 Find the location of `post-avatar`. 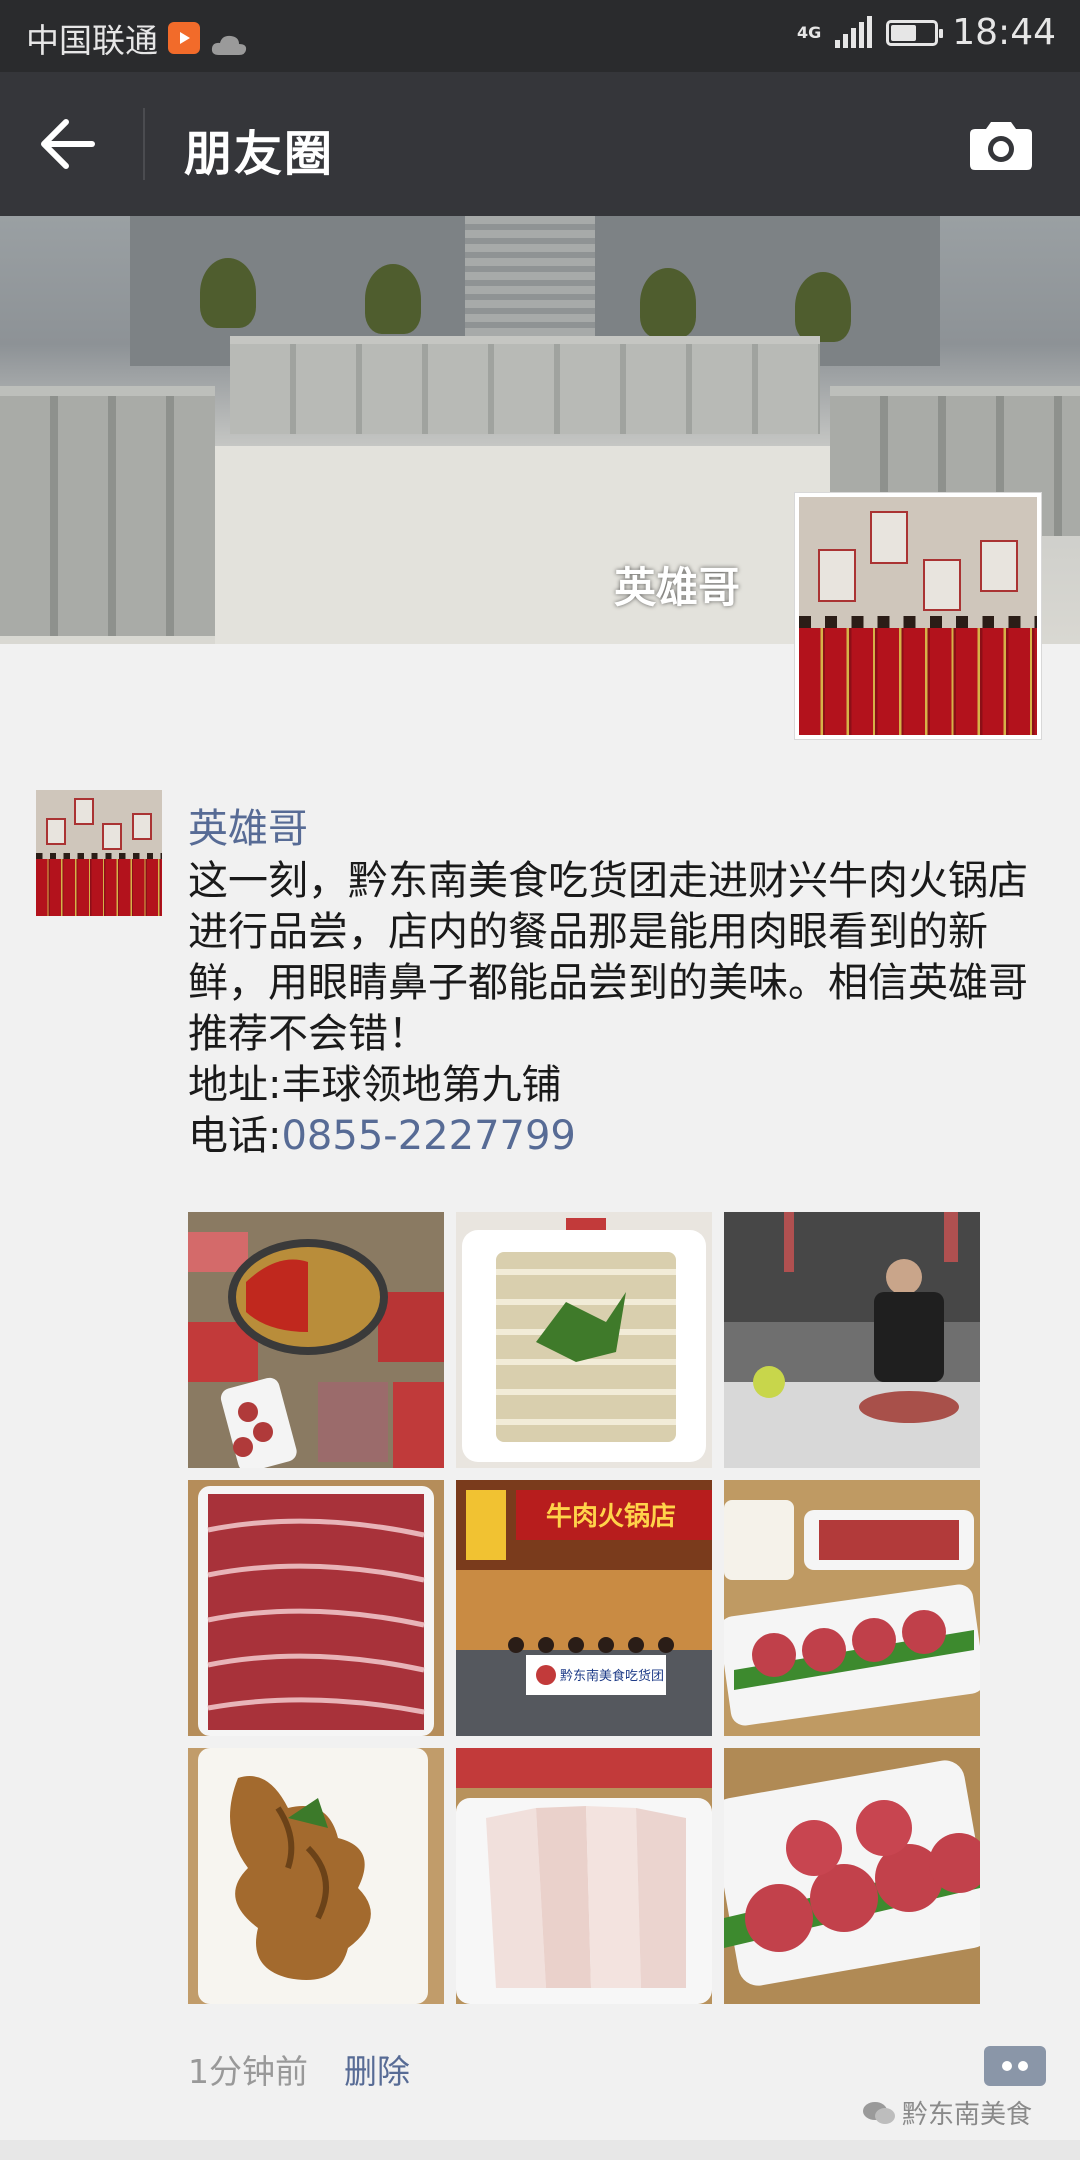

post-avatar is located at coordinates (99, 853).